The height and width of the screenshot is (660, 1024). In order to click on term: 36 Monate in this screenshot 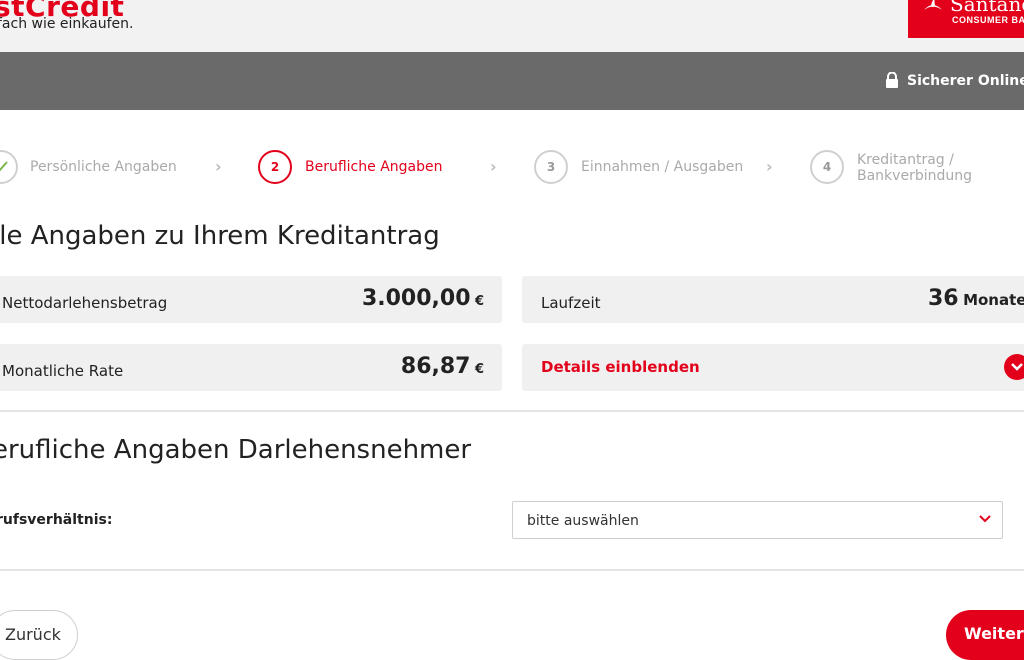, I will do `click(976, 298)`.